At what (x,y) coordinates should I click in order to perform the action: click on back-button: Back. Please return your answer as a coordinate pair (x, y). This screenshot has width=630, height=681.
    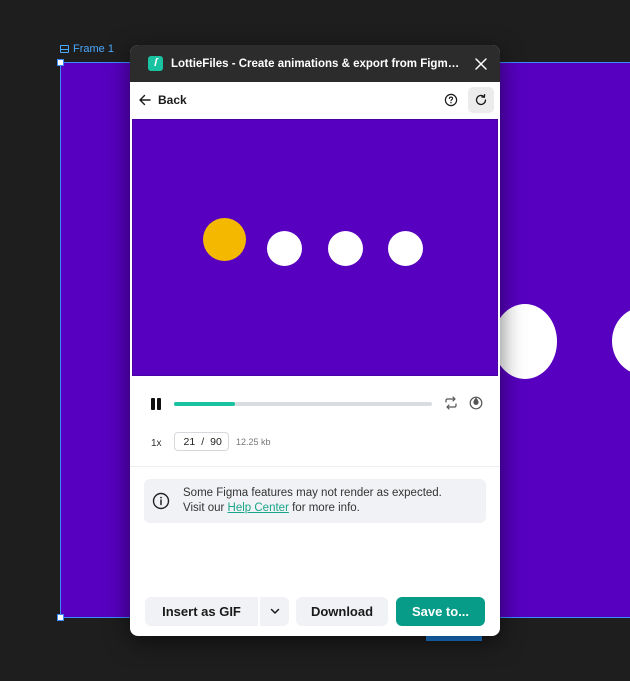
    Looking at the image, I should click on (162, 100).